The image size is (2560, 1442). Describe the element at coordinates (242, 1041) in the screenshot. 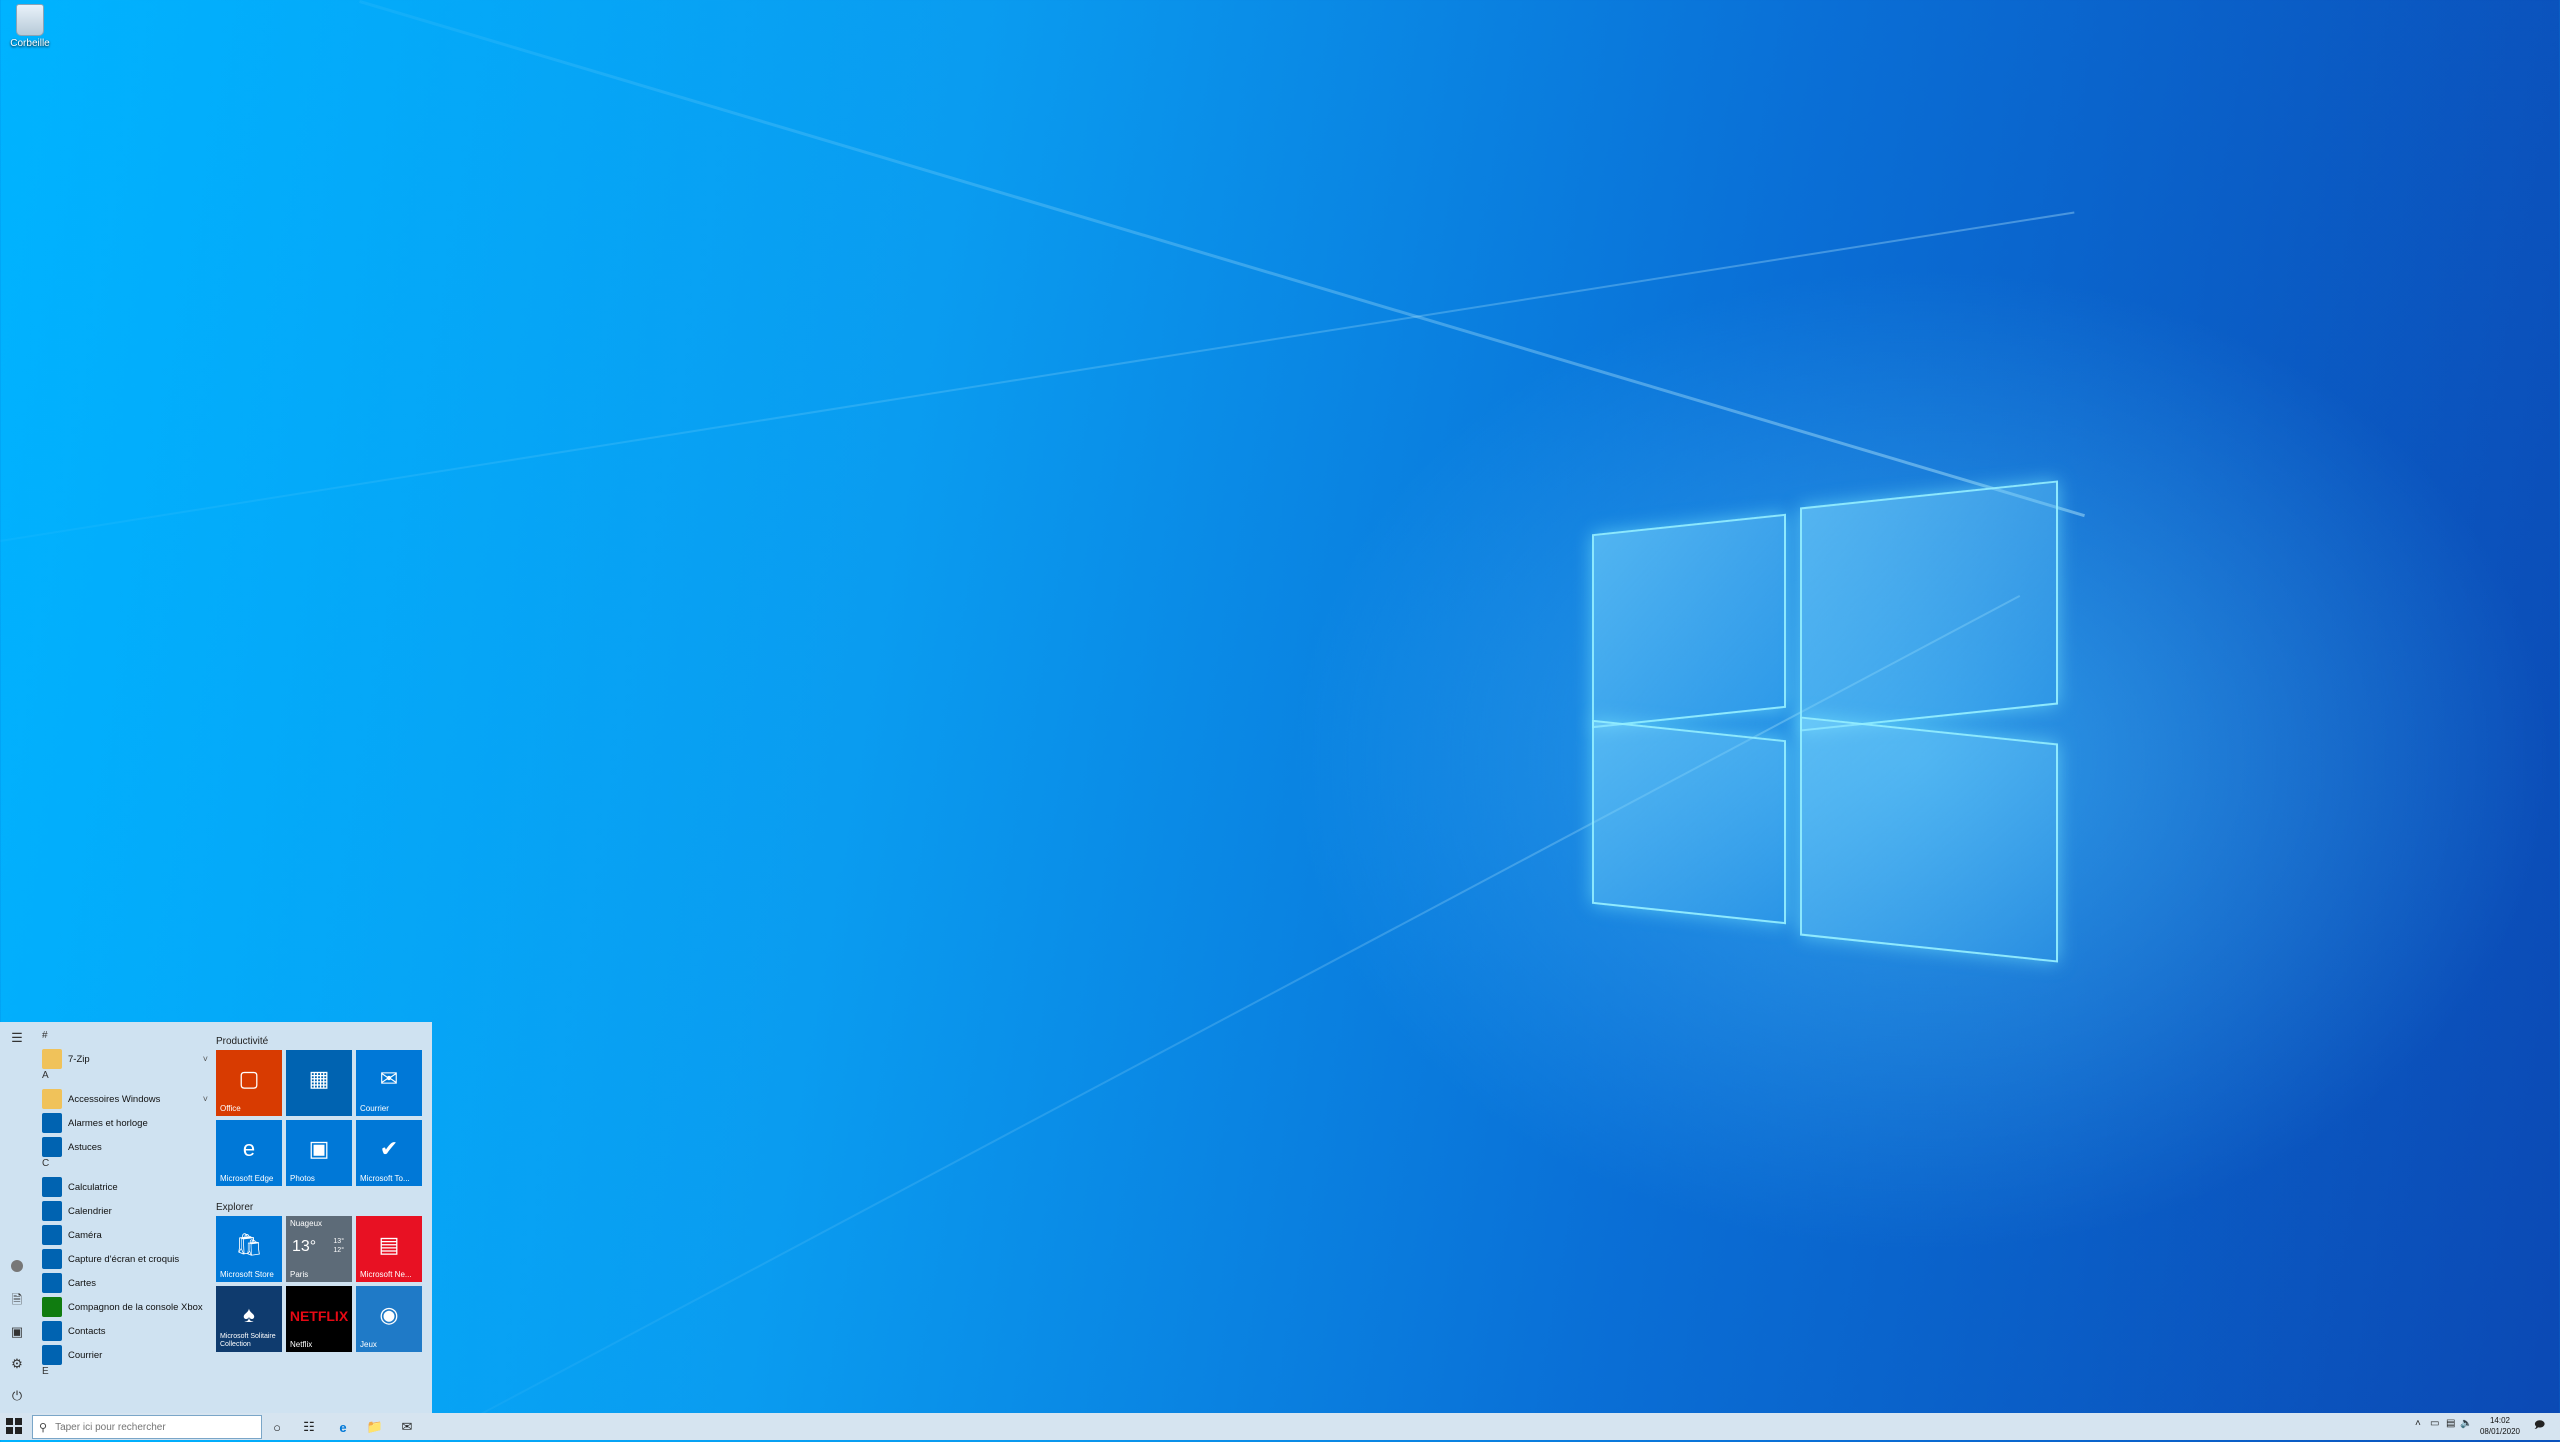

I see `tile-group-title: Productivité` at that location.